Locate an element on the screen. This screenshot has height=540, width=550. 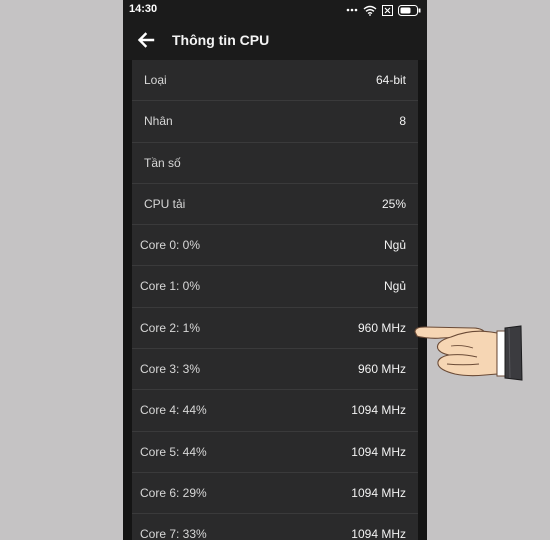
core-row: Core 1: 0% Ngủ is located at coordinates (275, 287).